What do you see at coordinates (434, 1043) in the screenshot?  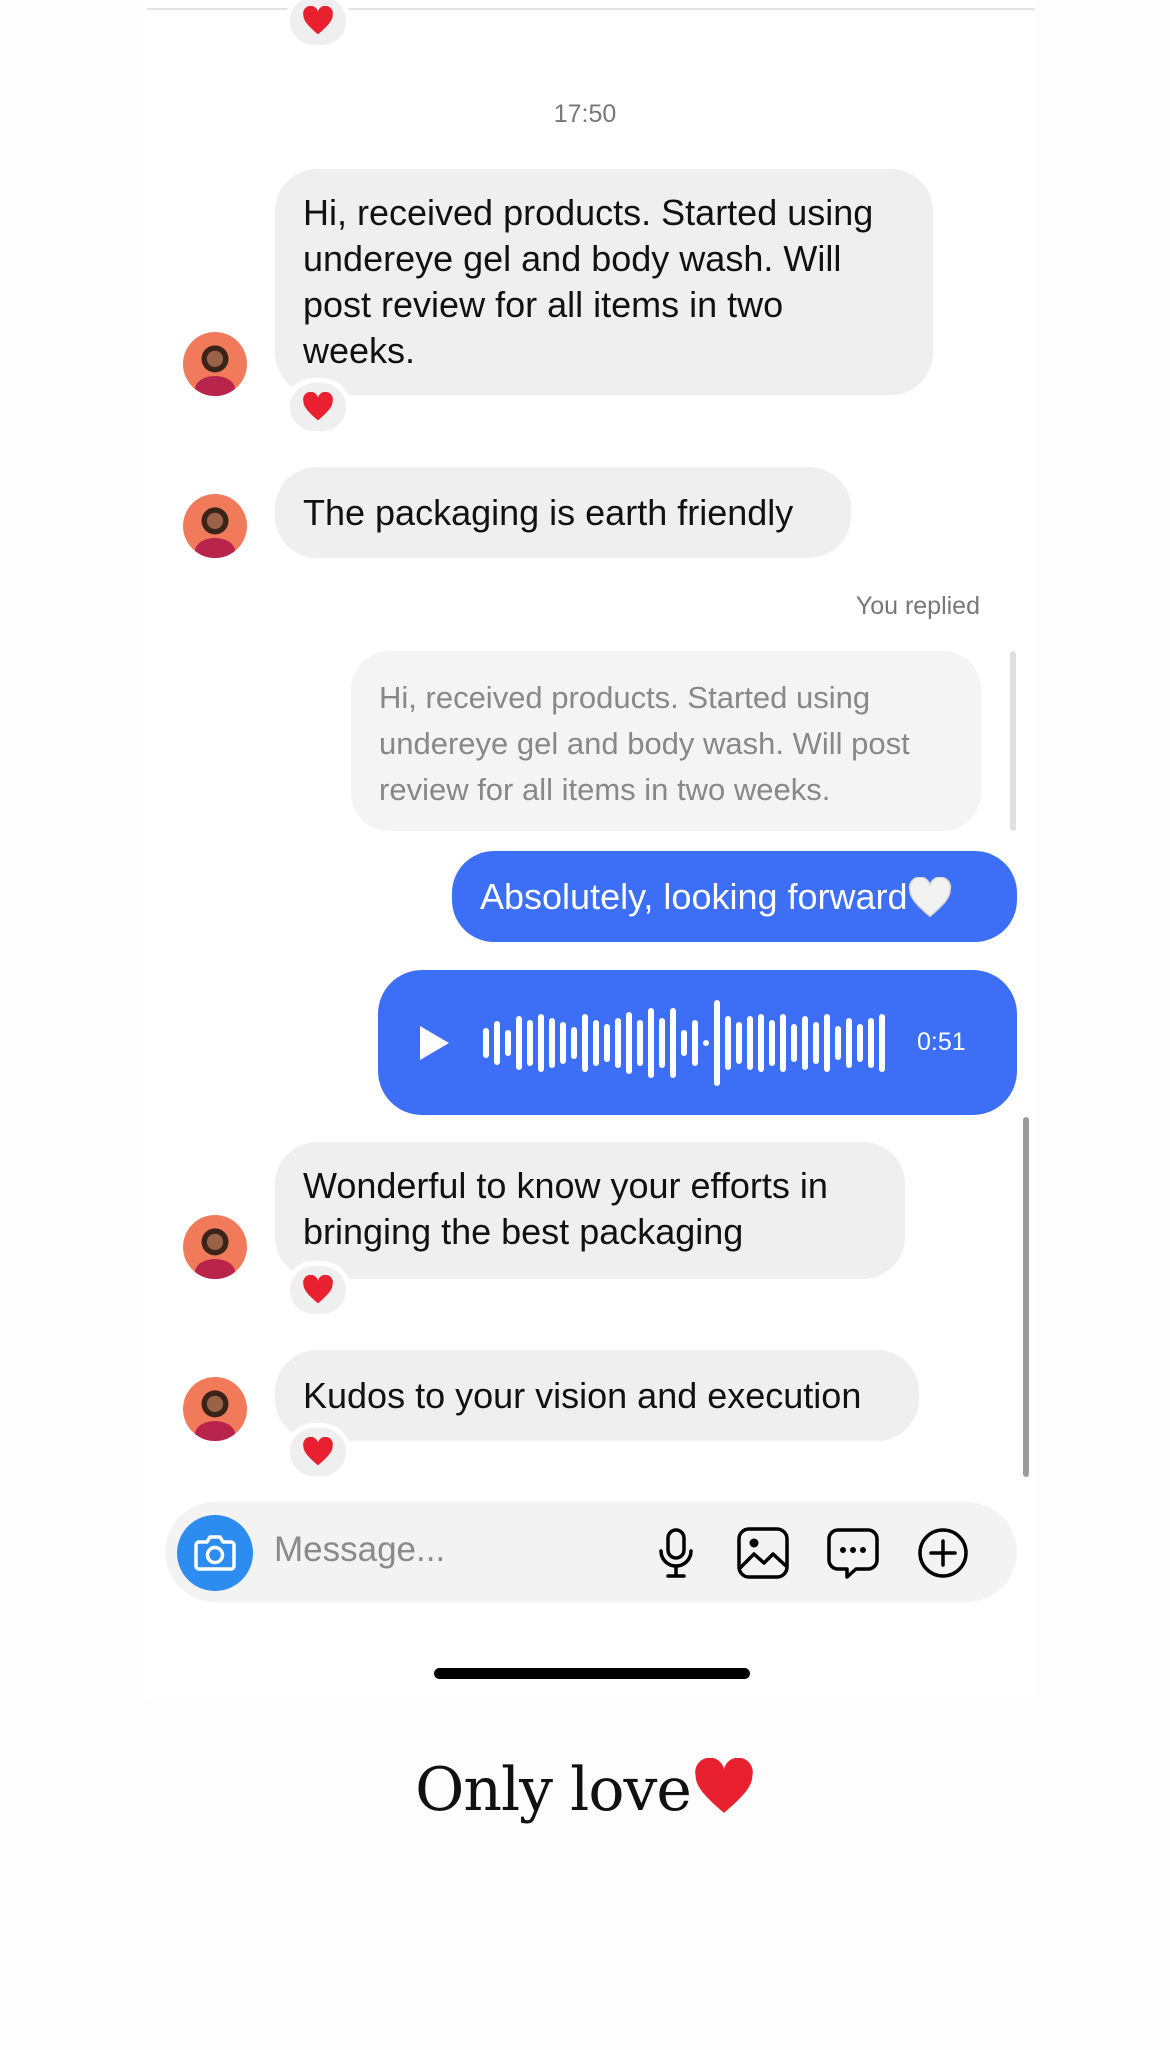 I see `play-icon` at bounding box center [434, 1043].